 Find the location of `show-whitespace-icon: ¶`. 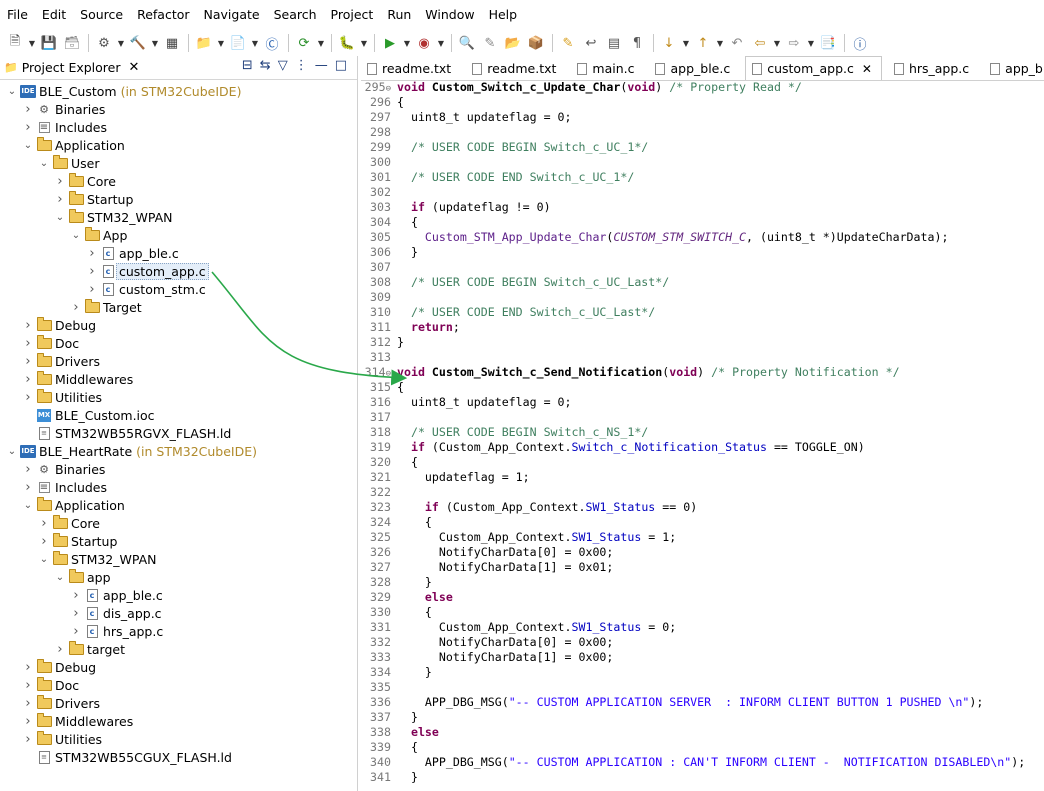

show-whitespace-icon: ¶ is located at coordinates (637, 43).